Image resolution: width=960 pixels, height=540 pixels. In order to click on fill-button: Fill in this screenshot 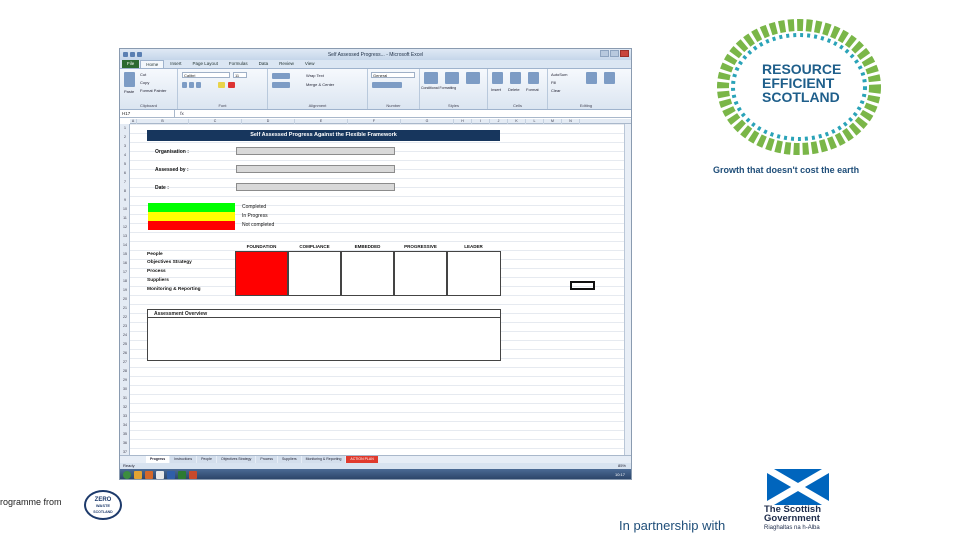, I will do `click(553, 82)`.